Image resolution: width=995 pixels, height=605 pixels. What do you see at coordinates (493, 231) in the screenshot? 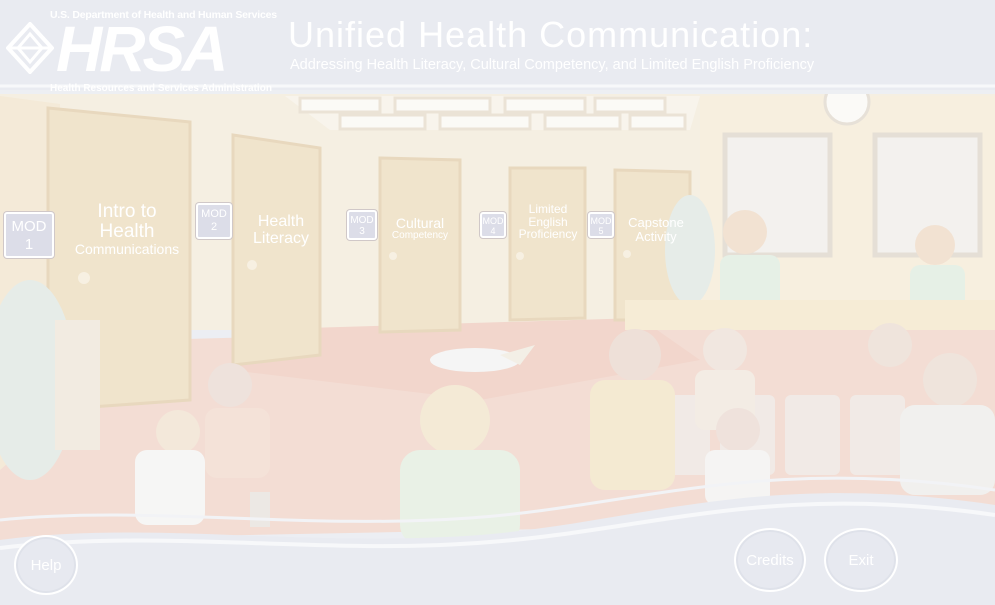
I see `module-4-badge-number: 4` at bounding box center [493, 231].